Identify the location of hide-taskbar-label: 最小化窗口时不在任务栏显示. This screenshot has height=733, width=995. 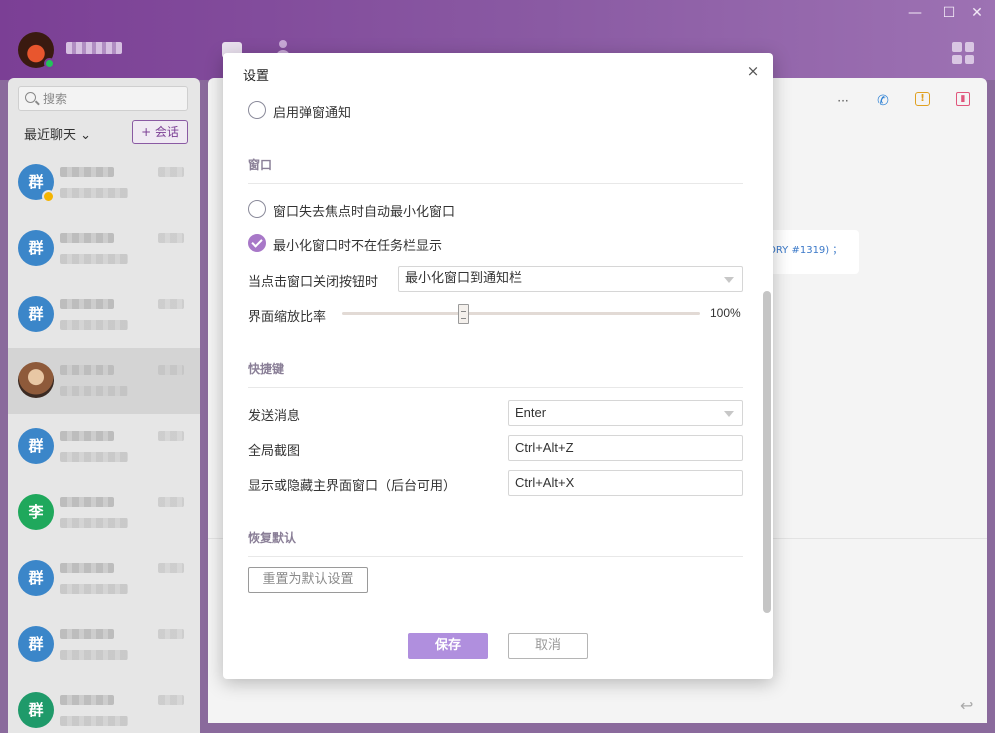
(358, 246).